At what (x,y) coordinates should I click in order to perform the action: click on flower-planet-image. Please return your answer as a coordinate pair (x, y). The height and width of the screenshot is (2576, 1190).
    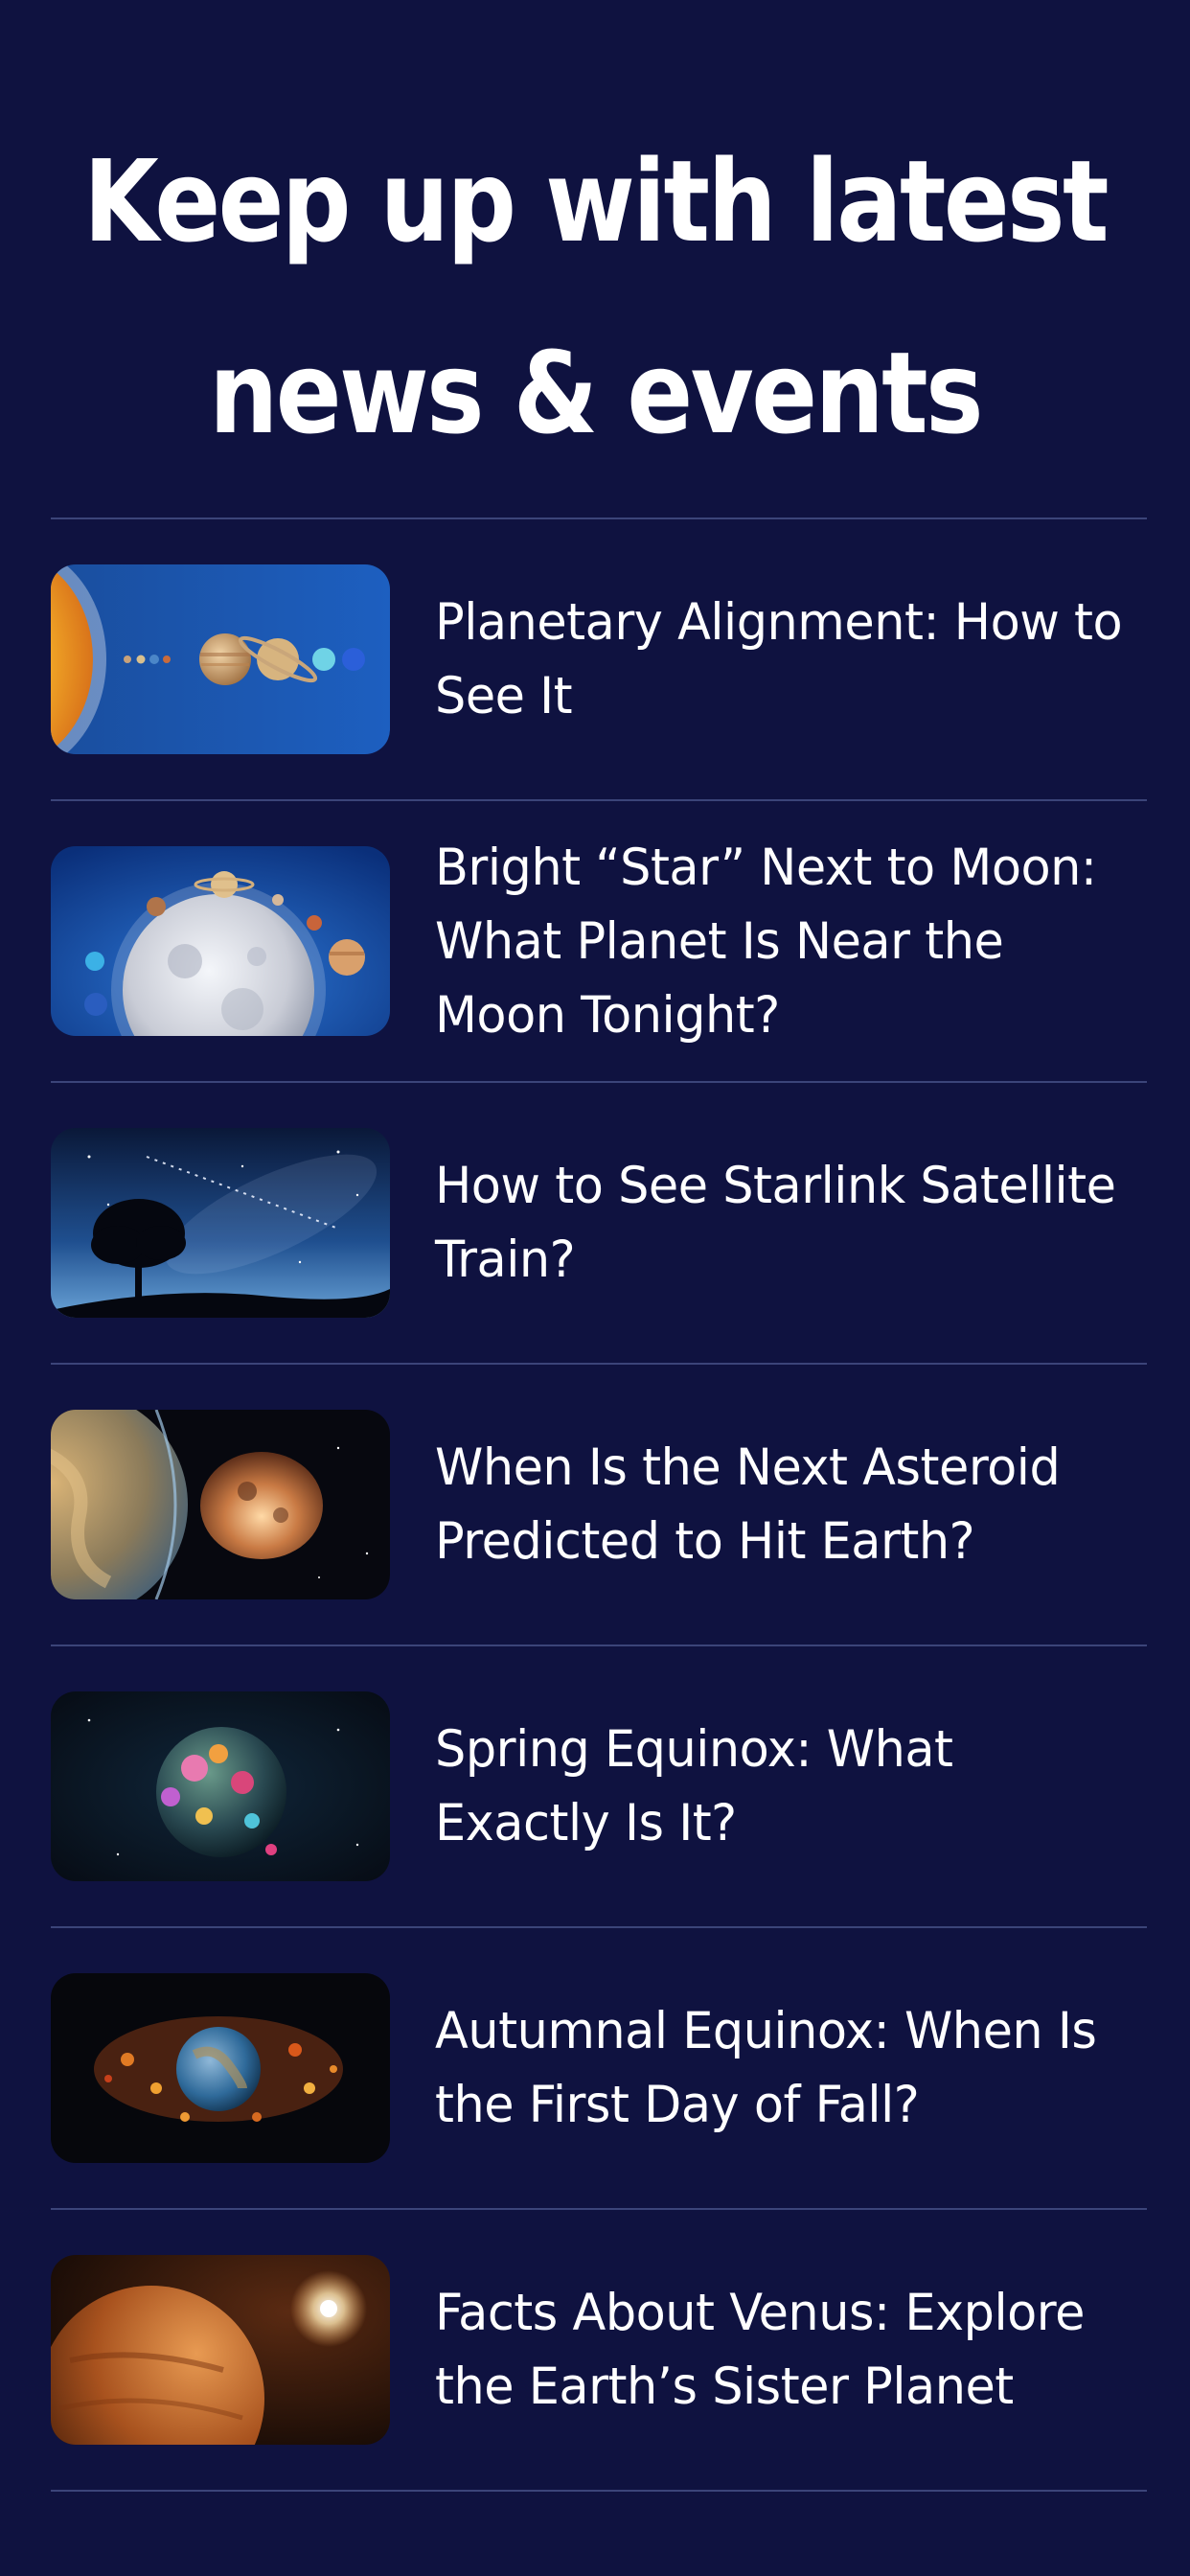
    Looking at the image, I should click on (221, 1786).